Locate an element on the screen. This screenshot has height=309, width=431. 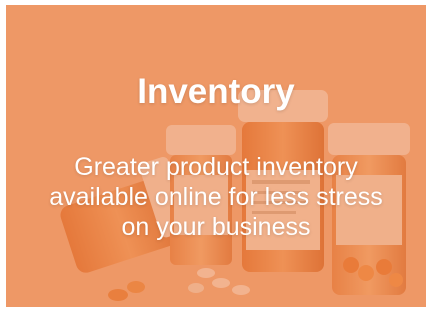
card-title: Inventory is located at coordinates (216, 91).